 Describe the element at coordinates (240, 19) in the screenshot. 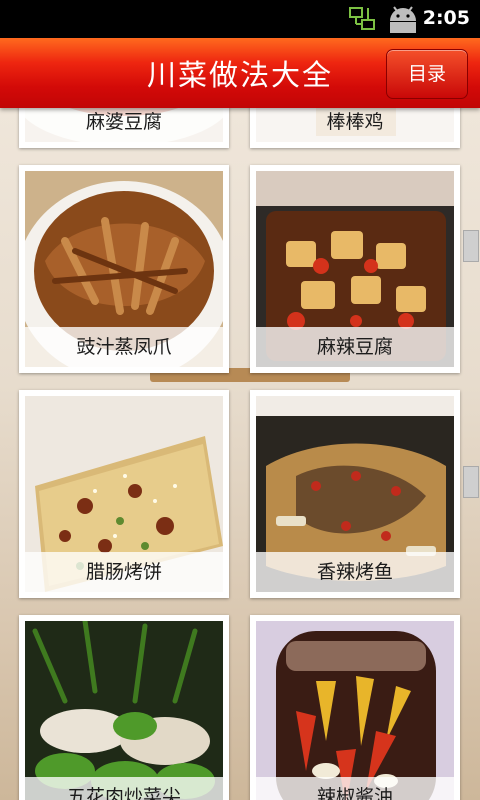

I see `status-bar: 2:05` at that location.